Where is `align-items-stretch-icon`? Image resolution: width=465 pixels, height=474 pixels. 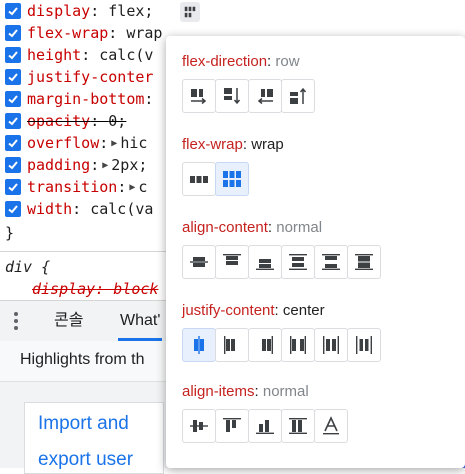 align-items-stretch-icon is located at coordinates (298, 426).